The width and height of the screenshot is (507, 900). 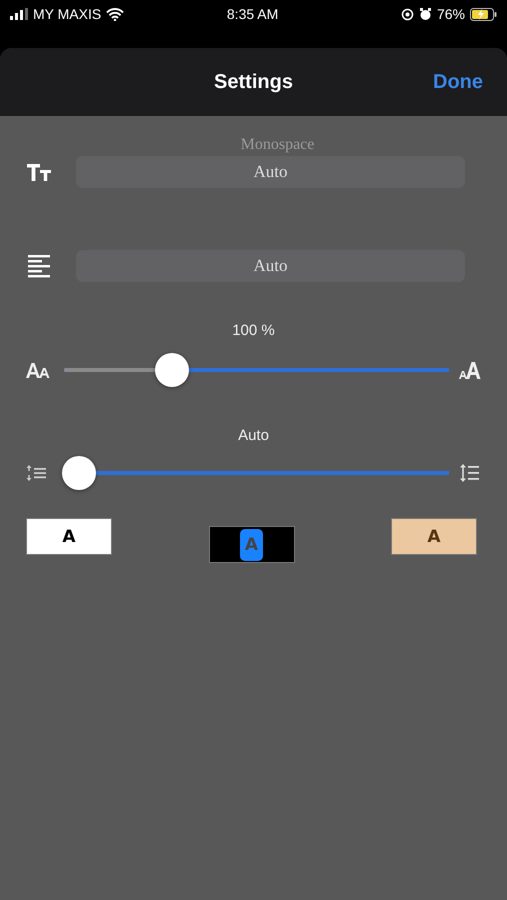 I want to click on alignment-picker: Auto, so click(x=270, y=266).